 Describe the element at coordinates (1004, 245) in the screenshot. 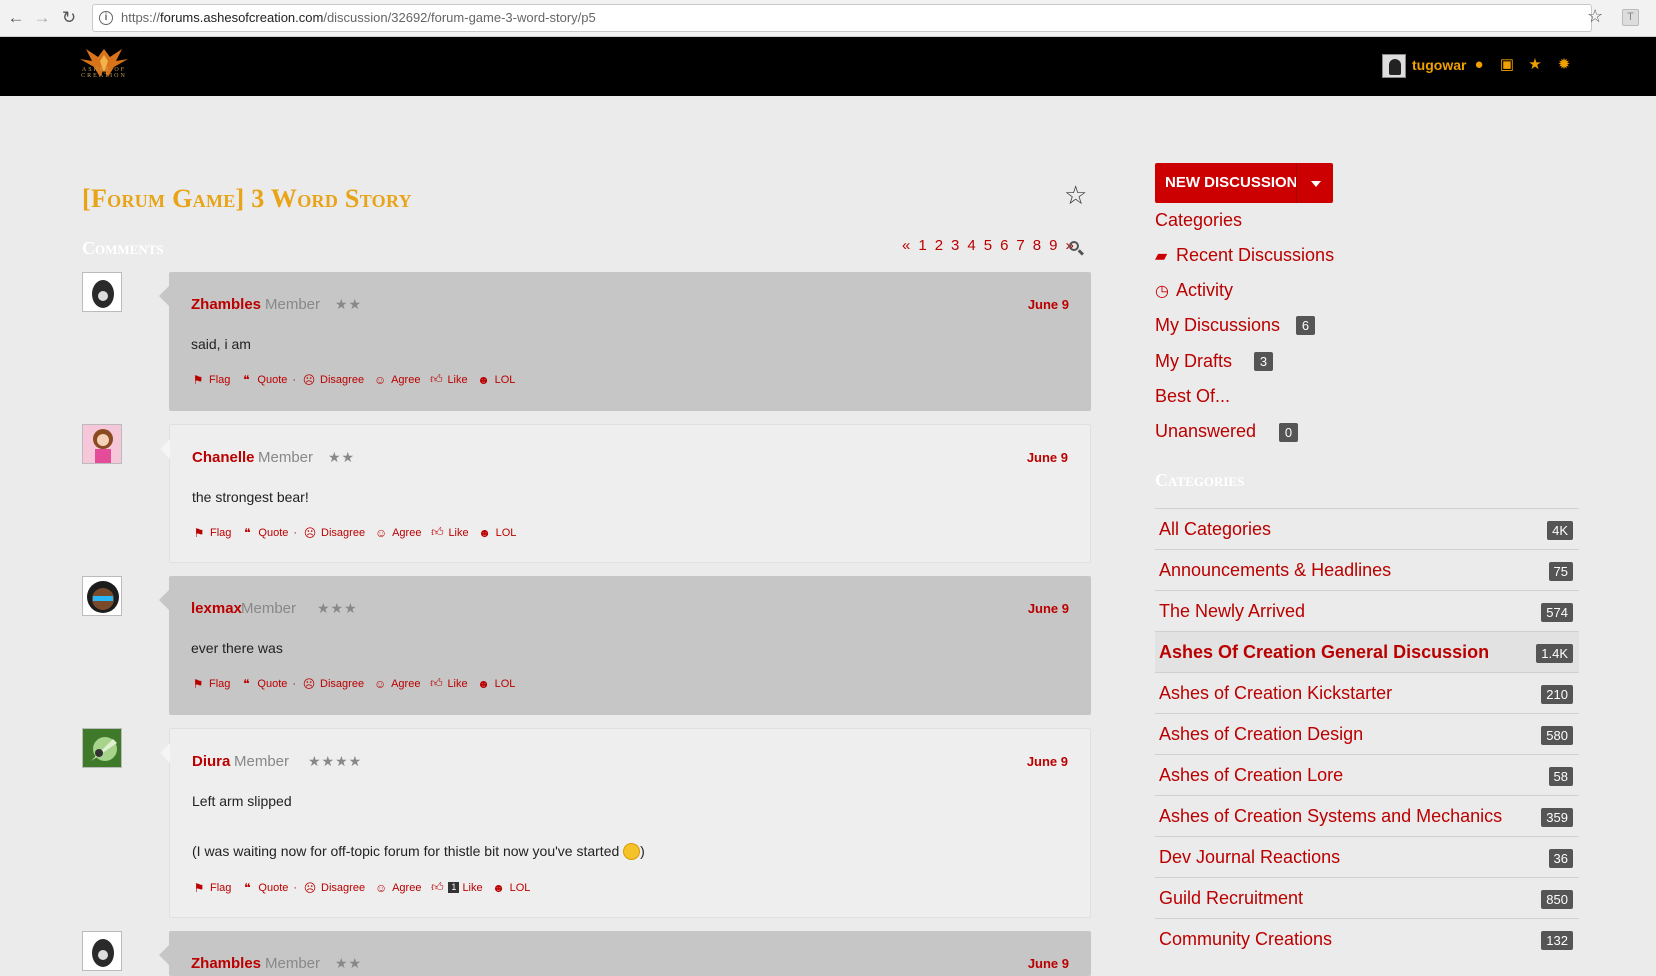

I see `pager-page-6: 6` at that location.